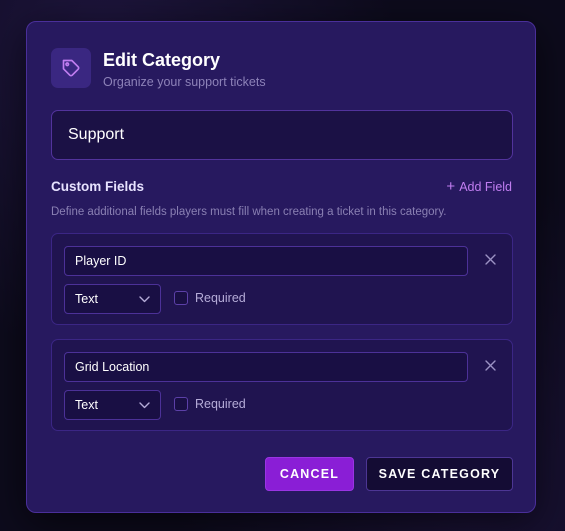  Describe the element at coordinates (71, 68) in the screenshot. I see `tag-icon` at that location.